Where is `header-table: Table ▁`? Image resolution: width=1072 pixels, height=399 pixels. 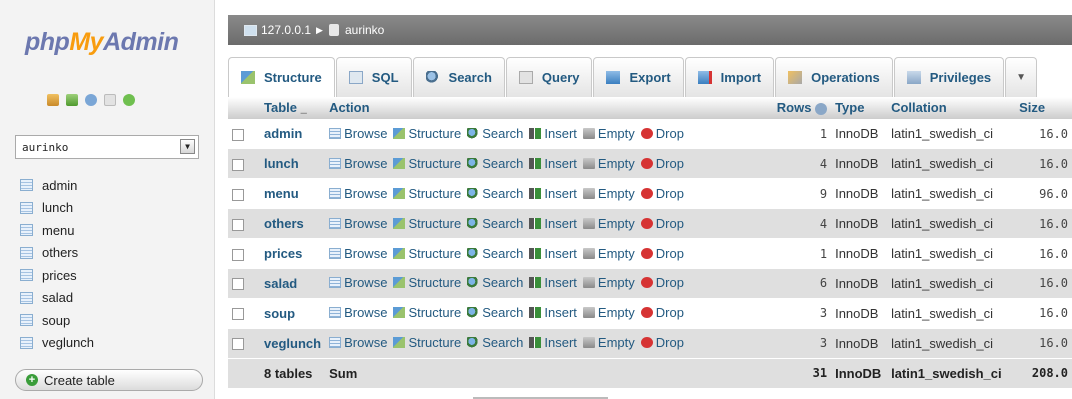
header-table: Table ▁ is located at coordinates (293, 108).